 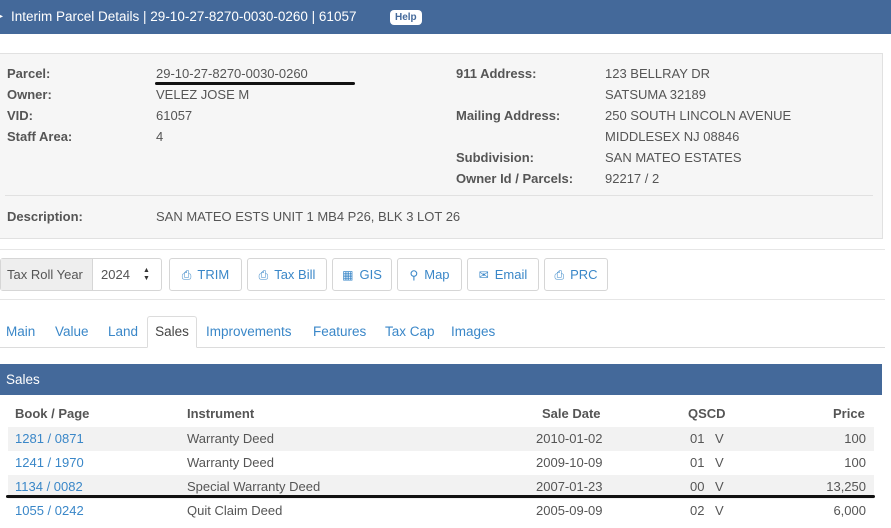 What do you see at coordinates (503, 274) in the screenshot?
I see `email-button: ✉ Email` at bounding box center [503, 274].